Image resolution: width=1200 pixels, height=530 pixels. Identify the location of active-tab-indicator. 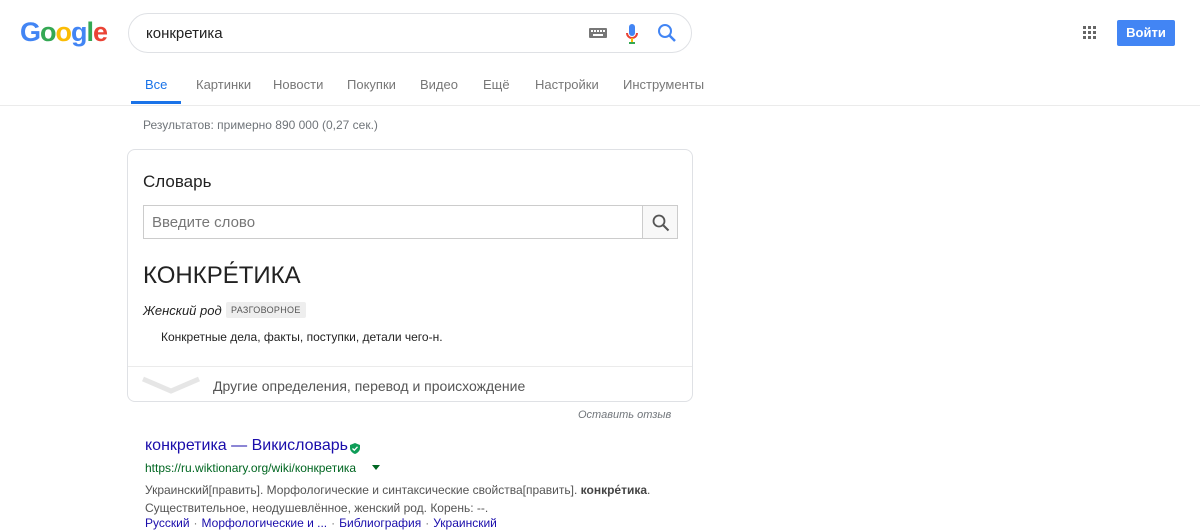
(156, 102).